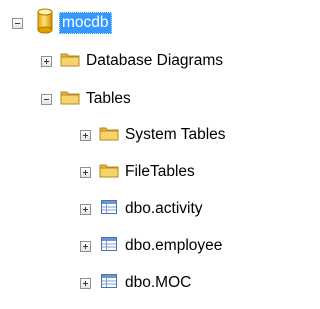  Describe the element at coordinates (160, 172) in the screenshot. I see `tree-node-label: FileTables` at that location.